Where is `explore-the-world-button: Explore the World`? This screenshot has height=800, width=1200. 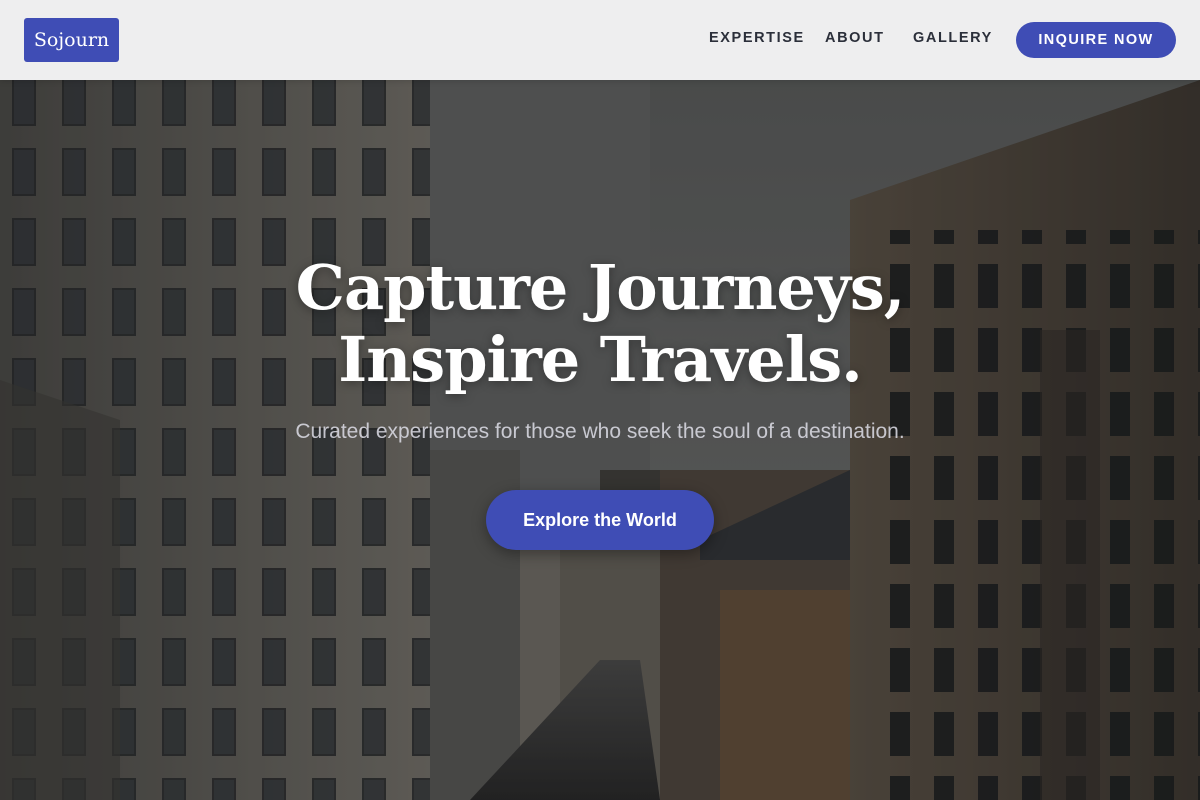 explore-the-world-button: Explore the World is located at coordinates (600, 520).